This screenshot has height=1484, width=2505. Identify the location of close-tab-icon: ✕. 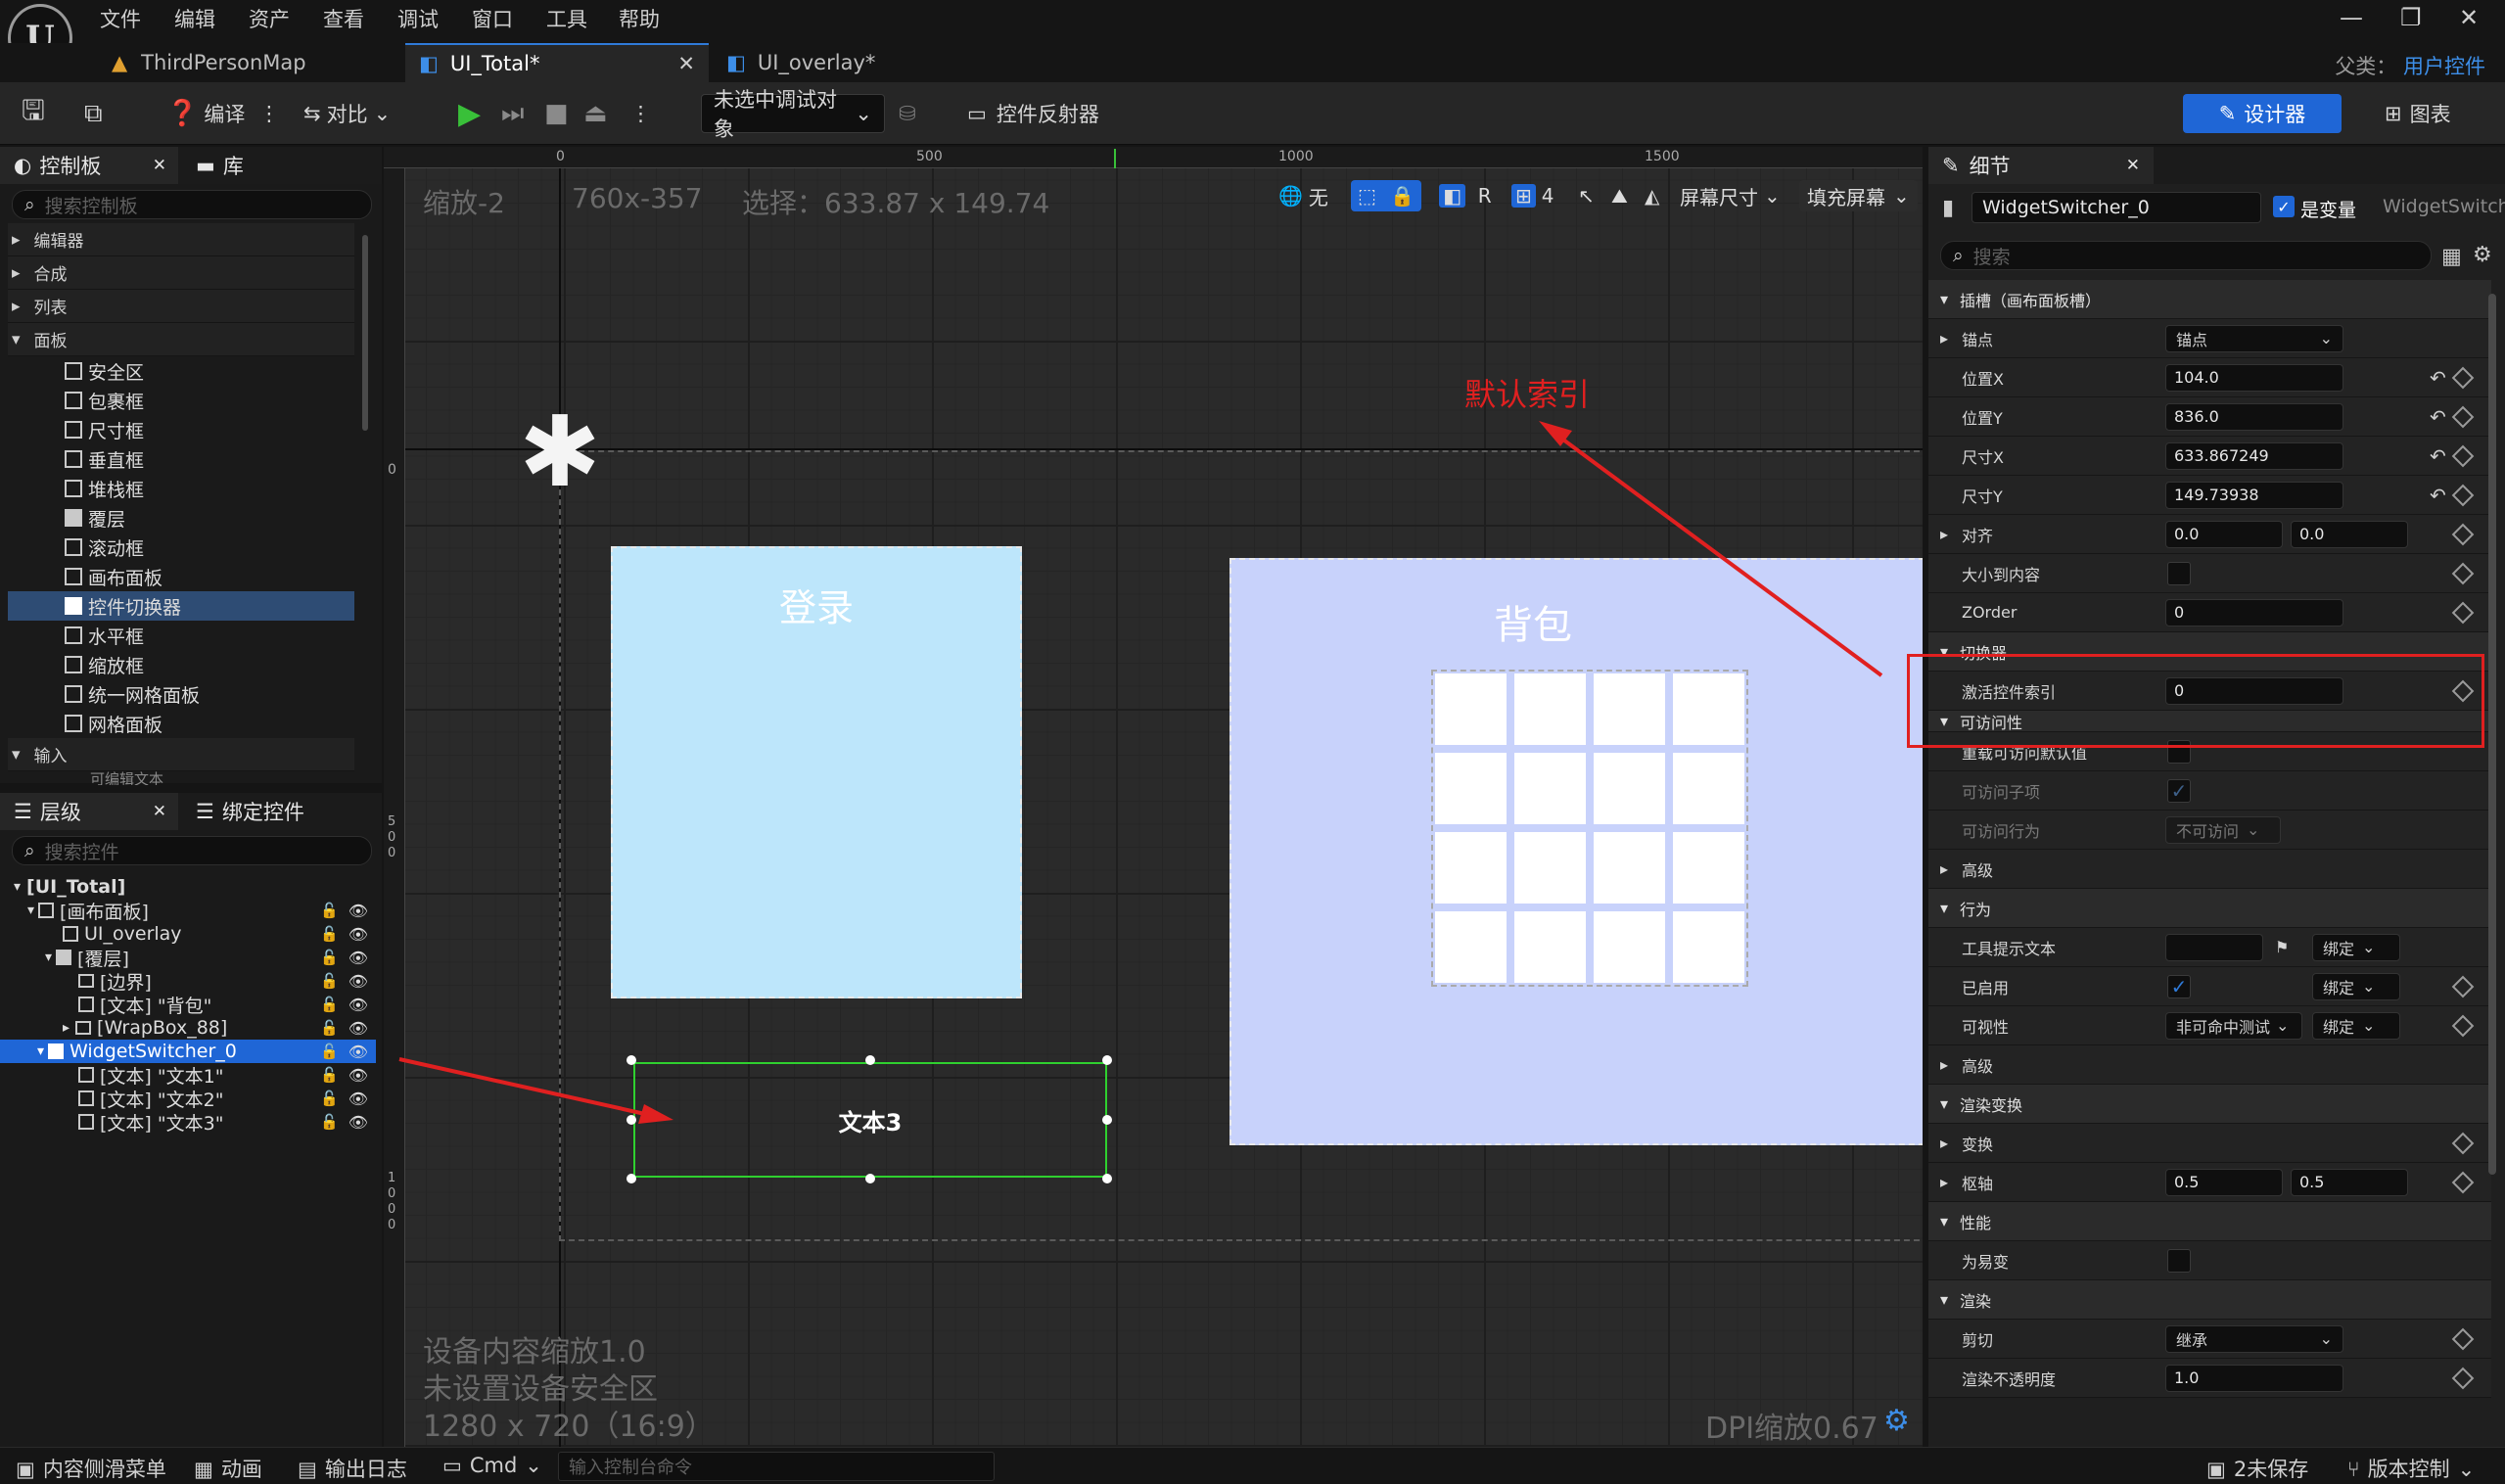
(686, 64).